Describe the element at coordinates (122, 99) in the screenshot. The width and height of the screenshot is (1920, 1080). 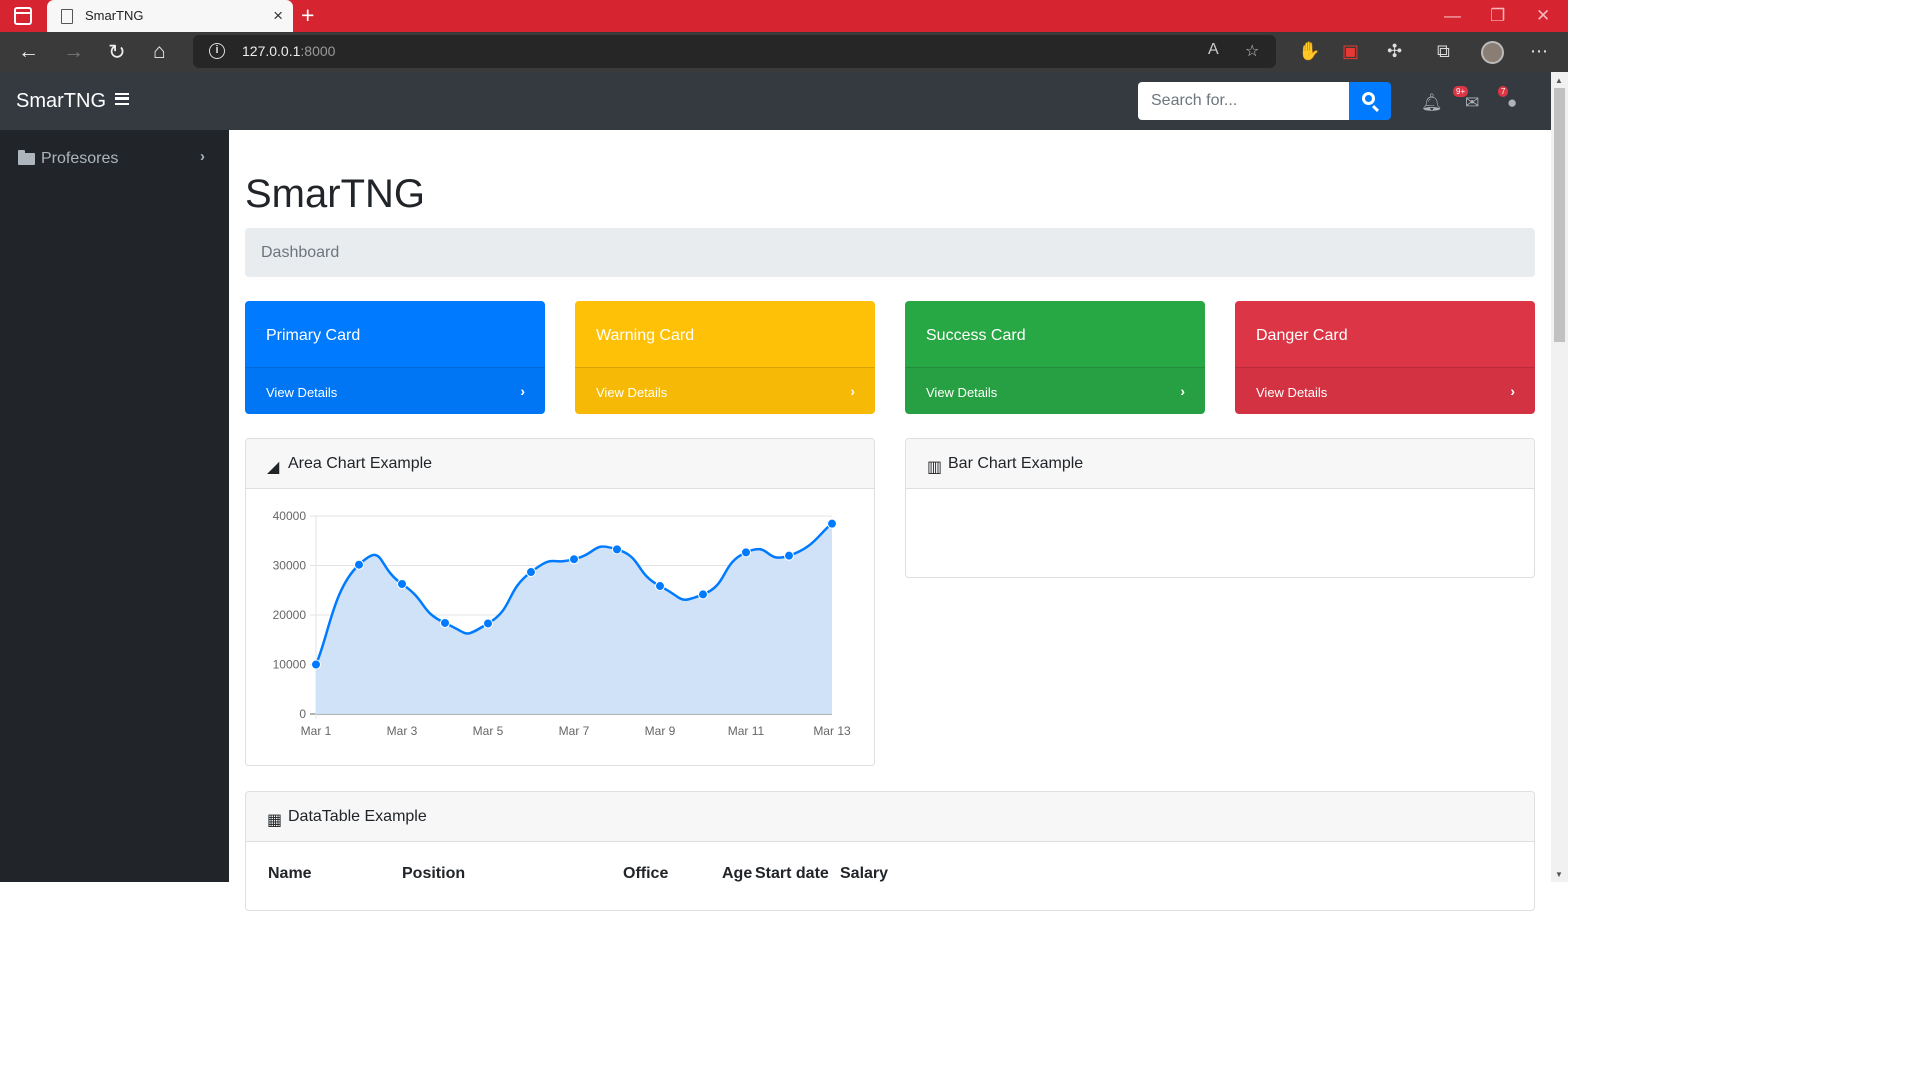
I see `sidebar-toggle-icon` at that location.